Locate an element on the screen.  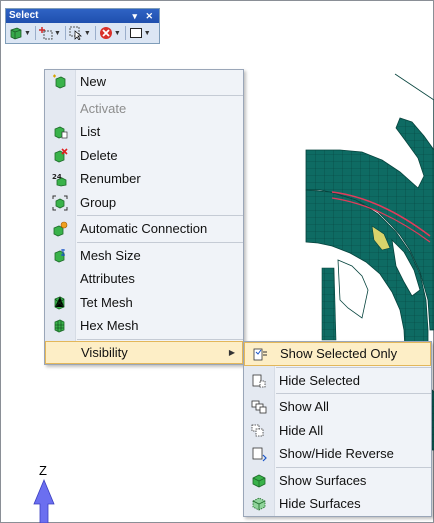
select-add-icon is located at coordinates (45, 33).